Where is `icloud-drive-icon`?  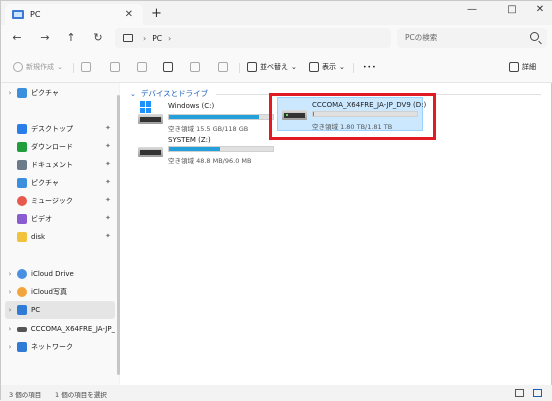 icloud-drive-icon is located at coordinates (22, 274).